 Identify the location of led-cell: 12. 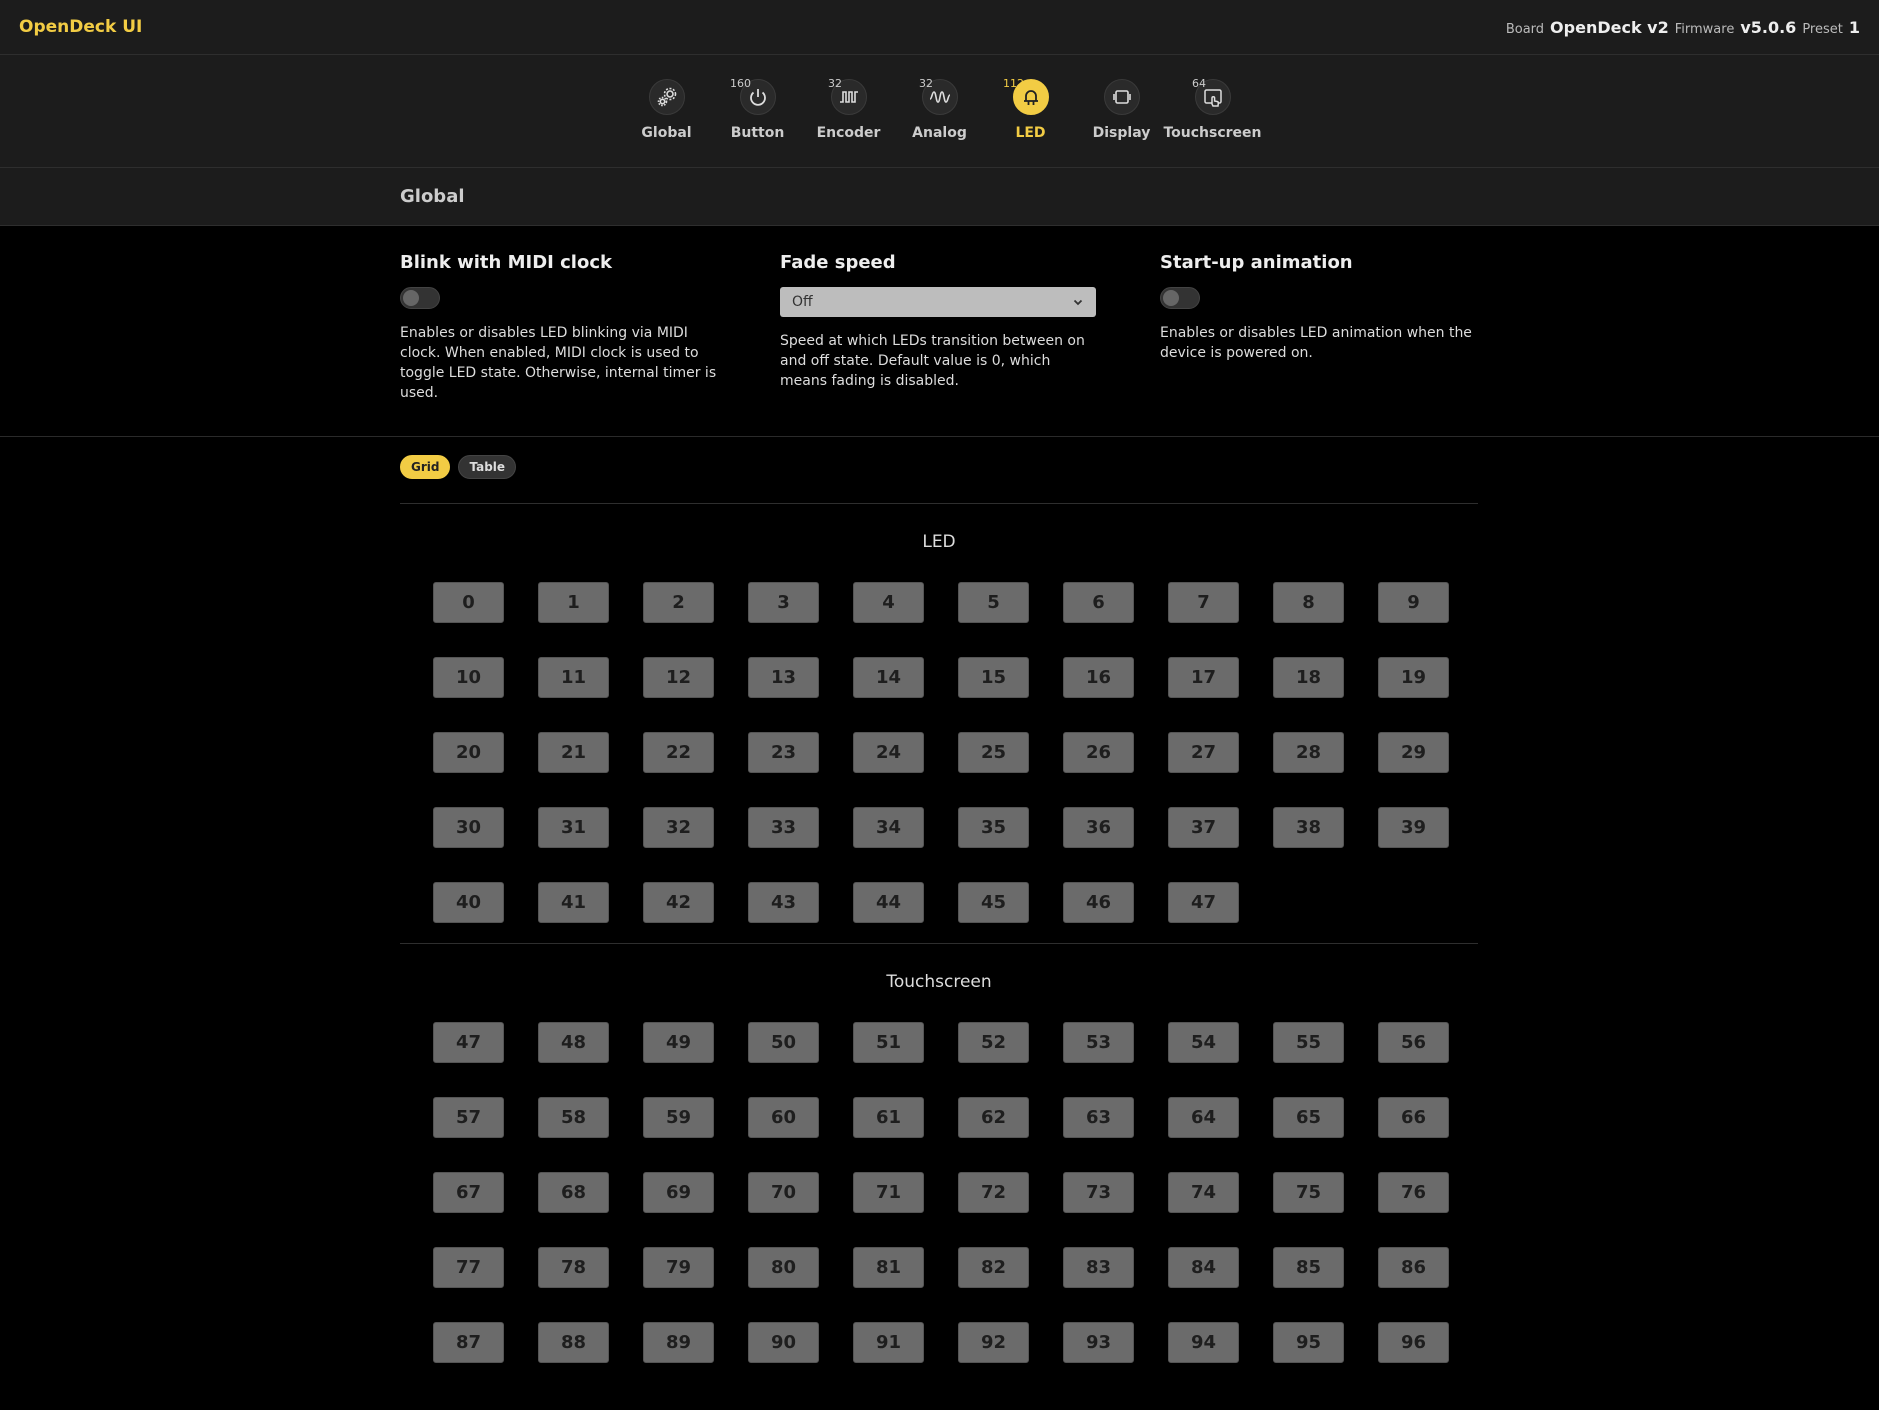
(678, 677).